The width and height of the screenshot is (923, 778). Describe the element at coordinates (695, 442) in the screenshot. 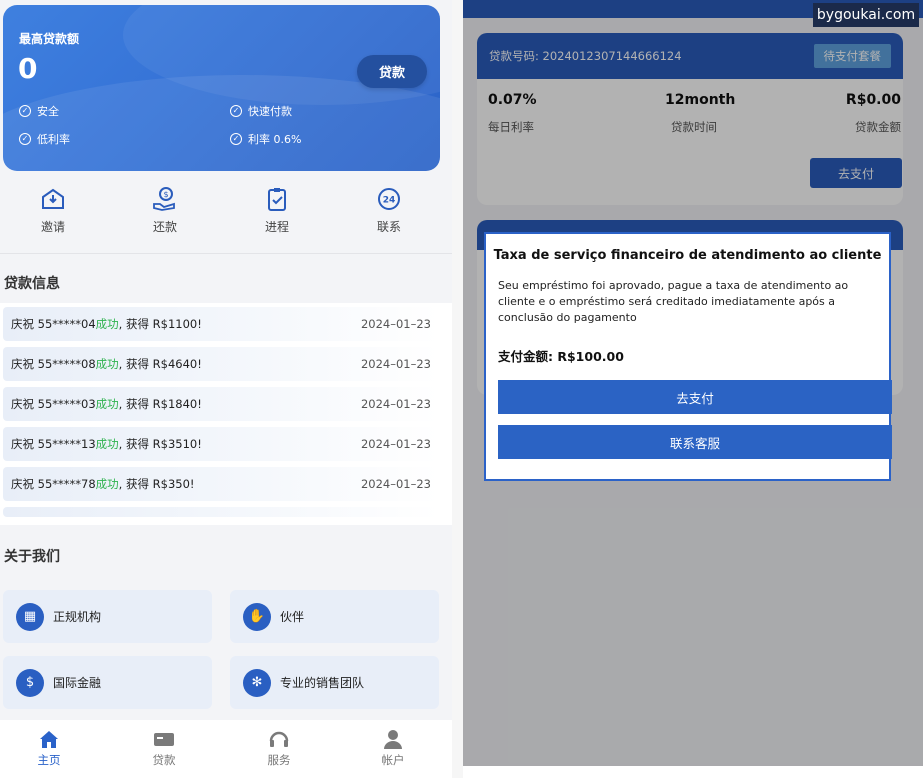

I see `contact-support-button: 联系客服` at that location.